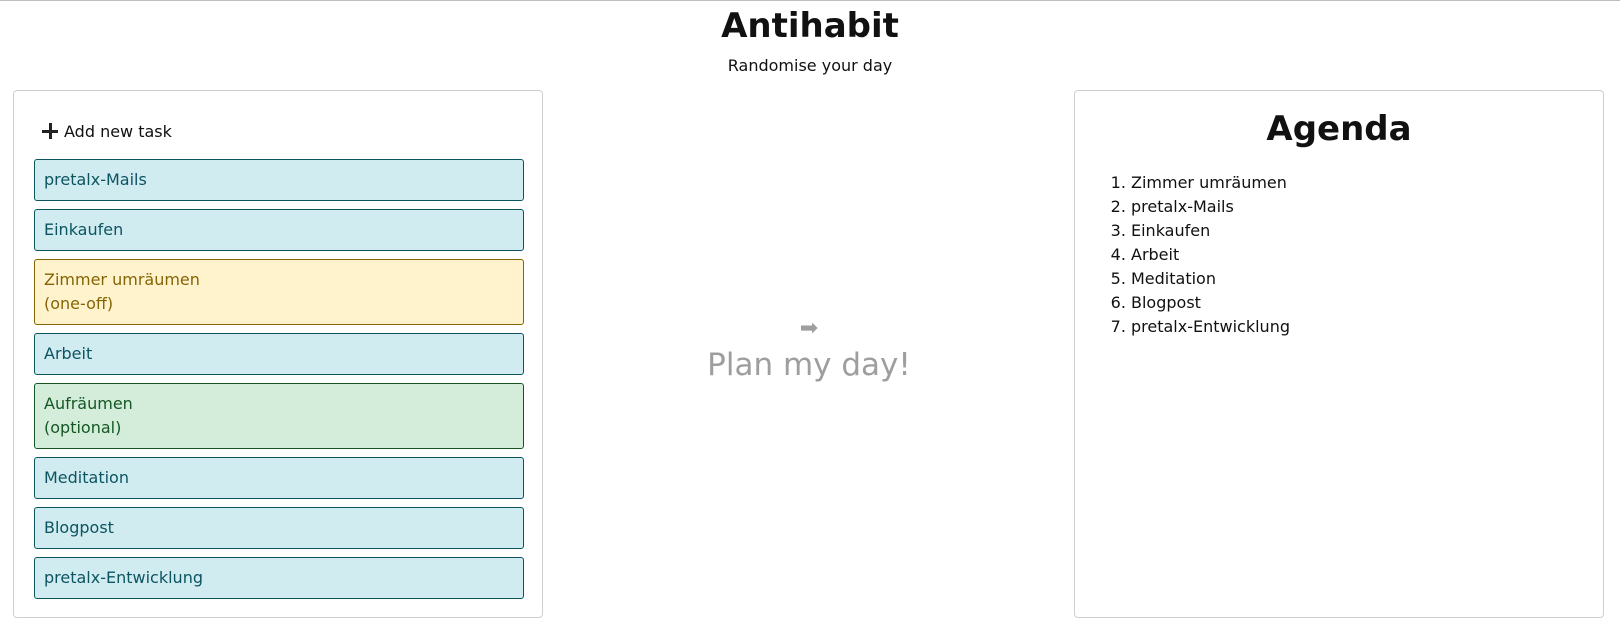 This screenshot has height=639, width=1620. Describe the element at coordinates (122, 279) in the screenshot. I see `task-label: Zimmer umräumen` at that location.